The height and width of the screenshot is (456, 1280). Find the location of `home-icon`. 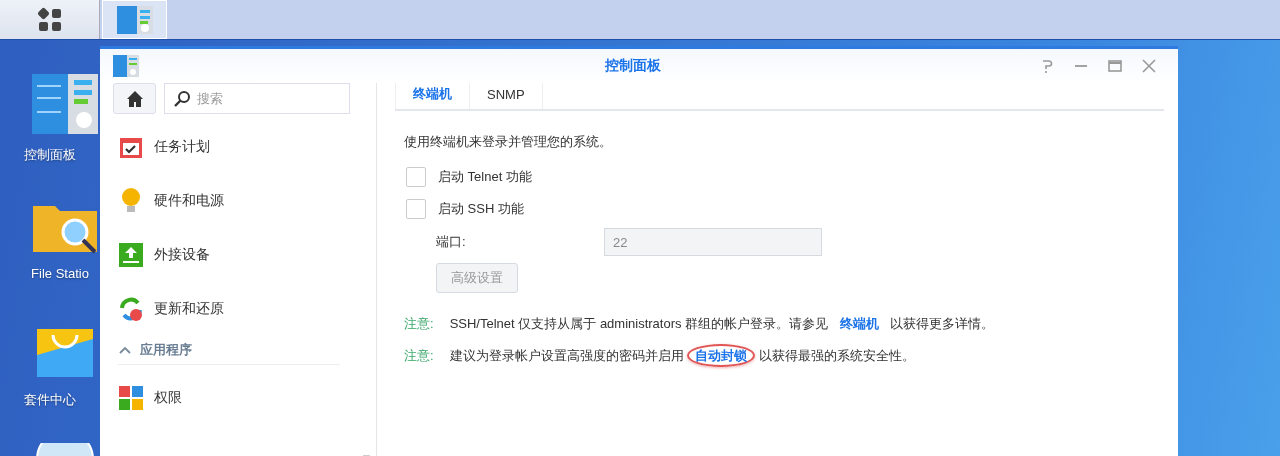

home-icon is located at coordinates (134, 98).